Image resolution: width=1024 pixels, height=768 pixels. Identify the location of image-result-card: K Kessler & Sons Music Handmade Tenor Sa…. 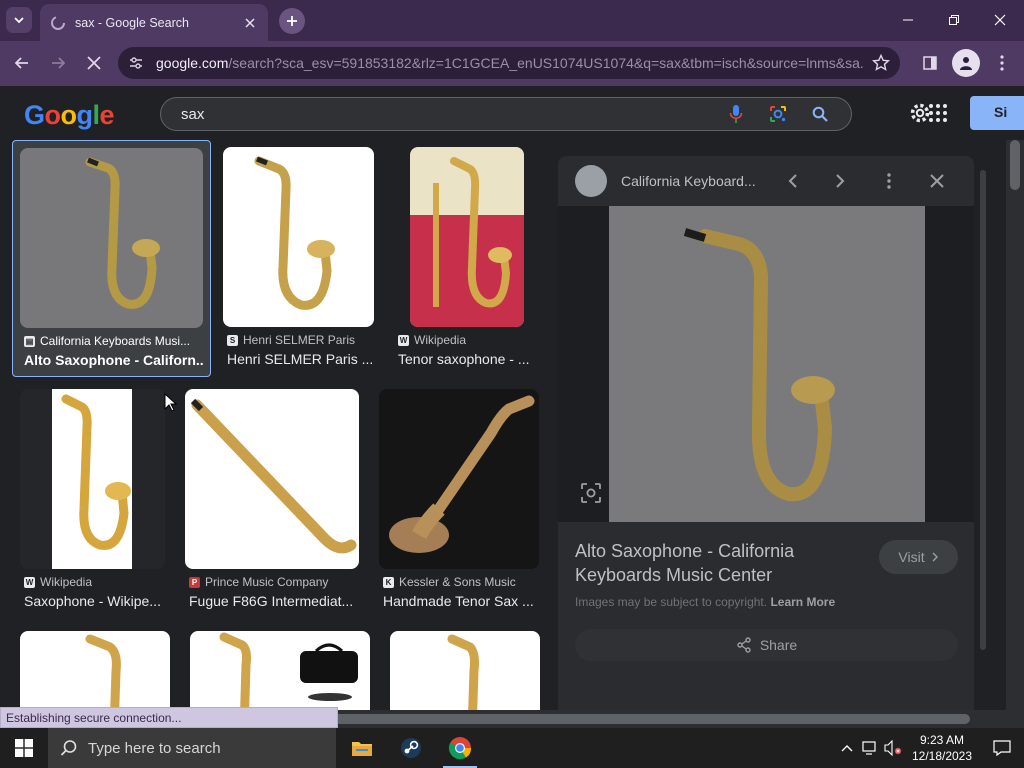
(459, 504).